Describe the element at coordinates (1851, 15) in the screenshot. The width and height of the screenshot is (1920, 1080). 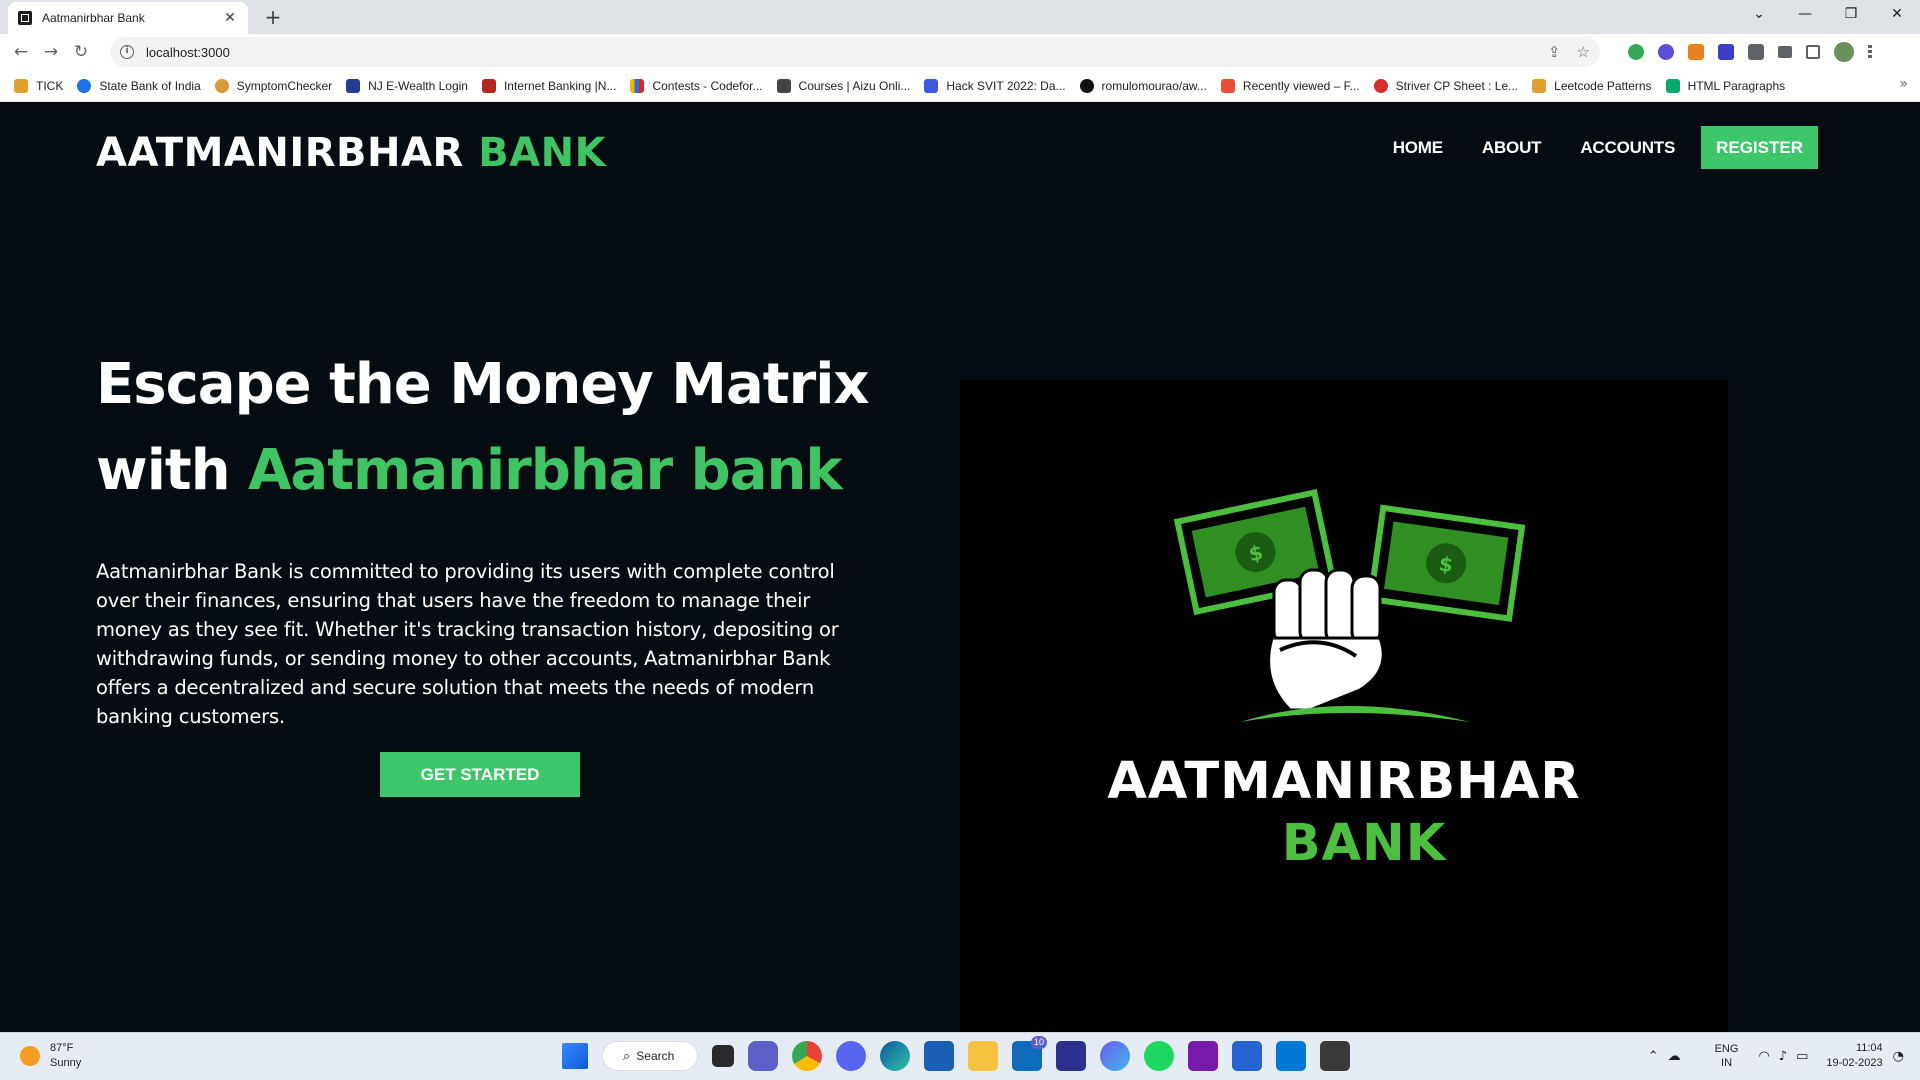
I see `restore-button: ❐` at that location.